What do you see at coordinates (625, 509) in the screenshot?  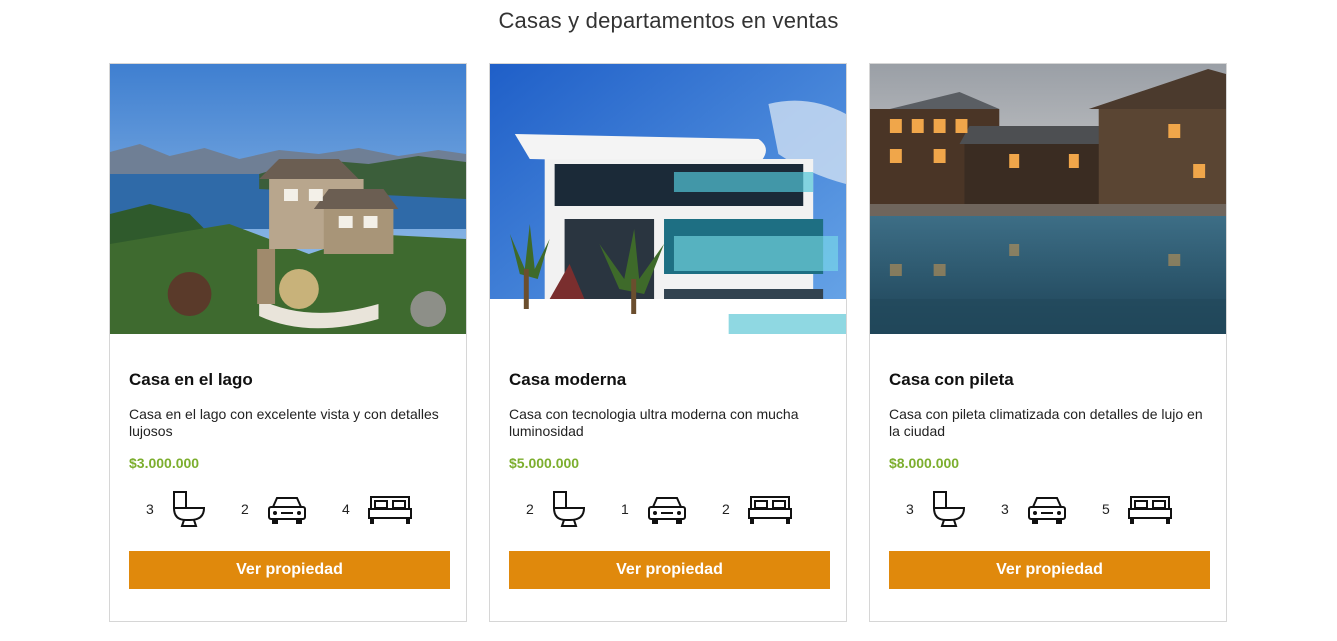 I see `parking-count: 1` at bounding box center [625, 509].